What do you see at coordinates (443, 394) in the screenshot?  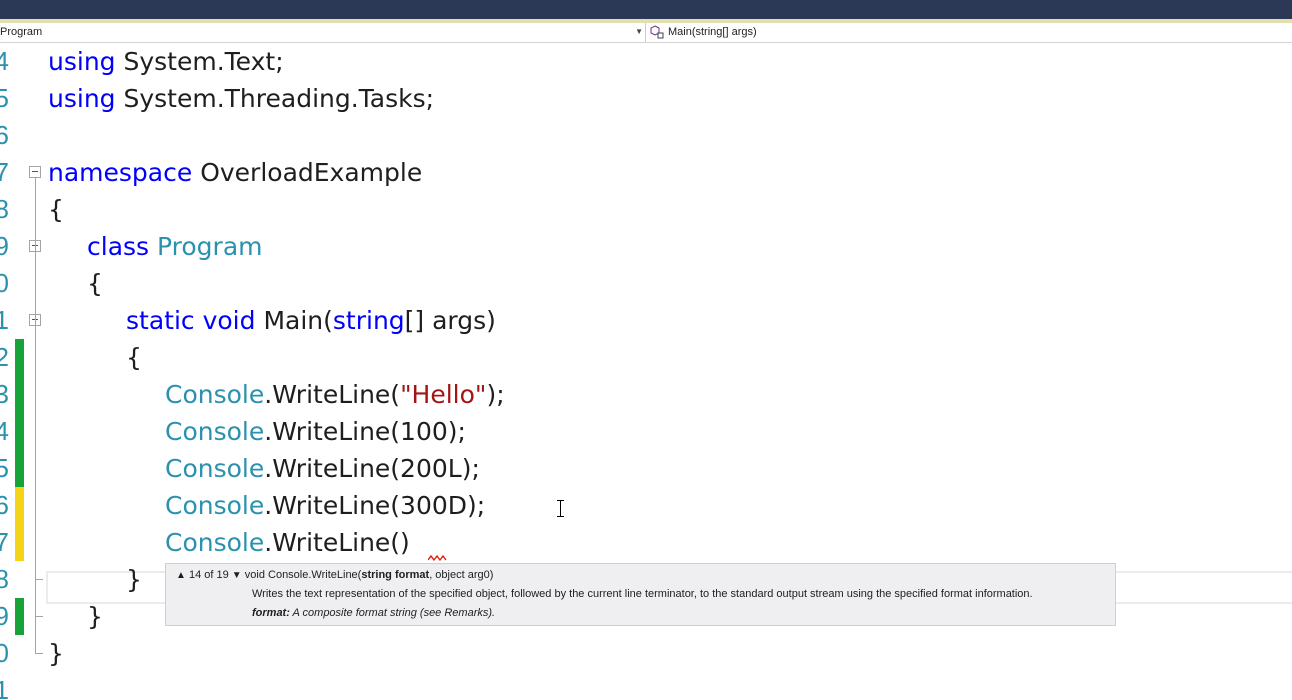 I see `code-token: "Hello"` at bounding box center [443, 394].